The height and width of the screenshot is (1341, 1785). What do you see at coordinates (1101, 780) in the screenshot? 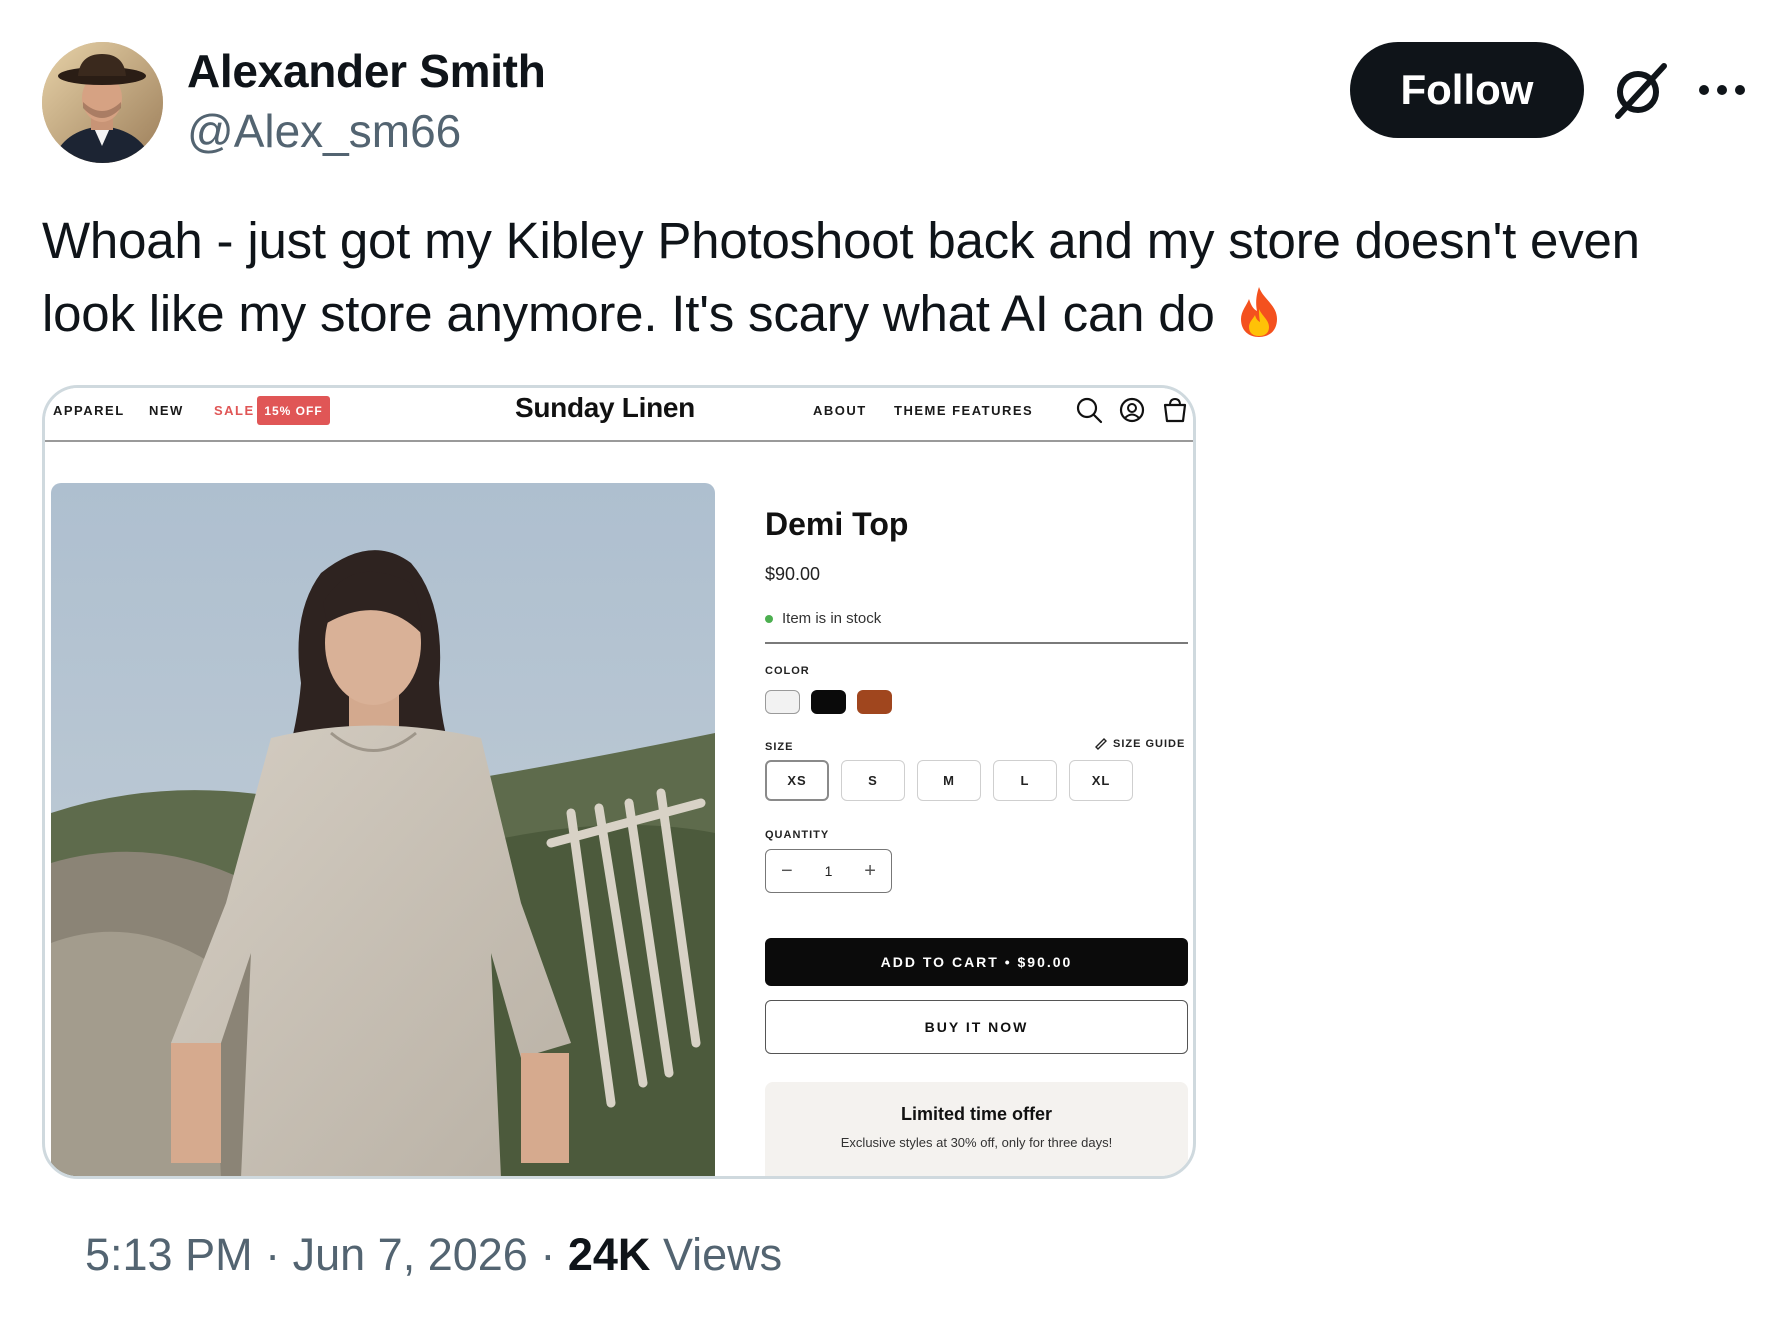
I see `size-xl: XL` at bounding box center [1101, 780].